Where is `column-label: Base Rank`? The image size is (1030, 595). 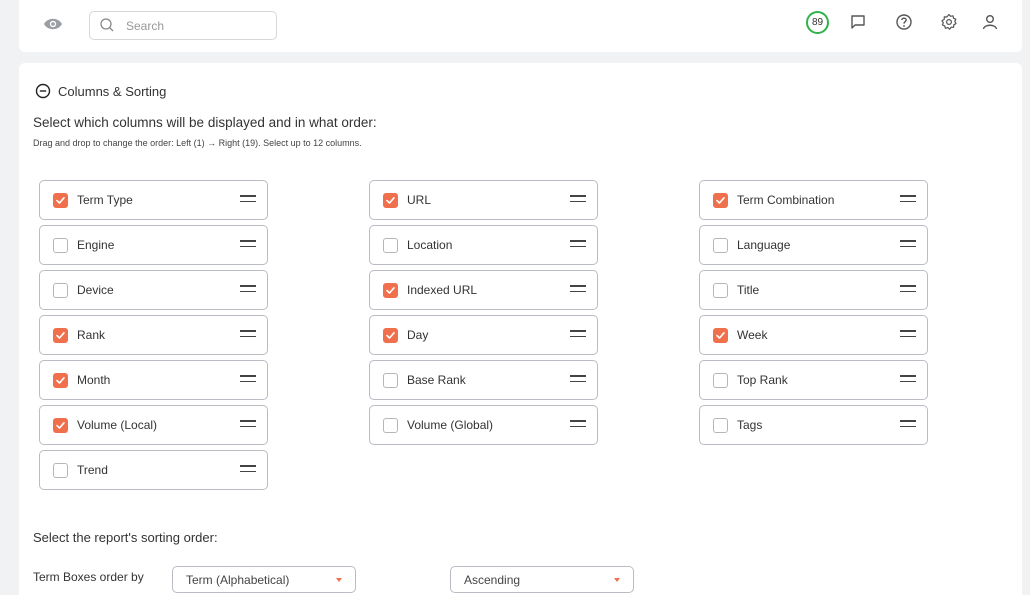 column-label: Base Rank is located at coordinates (436, 380).